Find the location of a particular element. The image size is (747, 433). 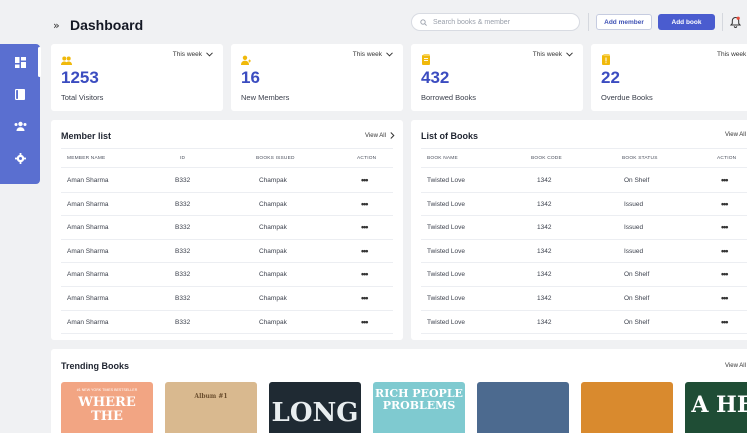

cover-tagline: #1 NEW YORK TIMES BESTSELLER is located at coordinates (107, 390).